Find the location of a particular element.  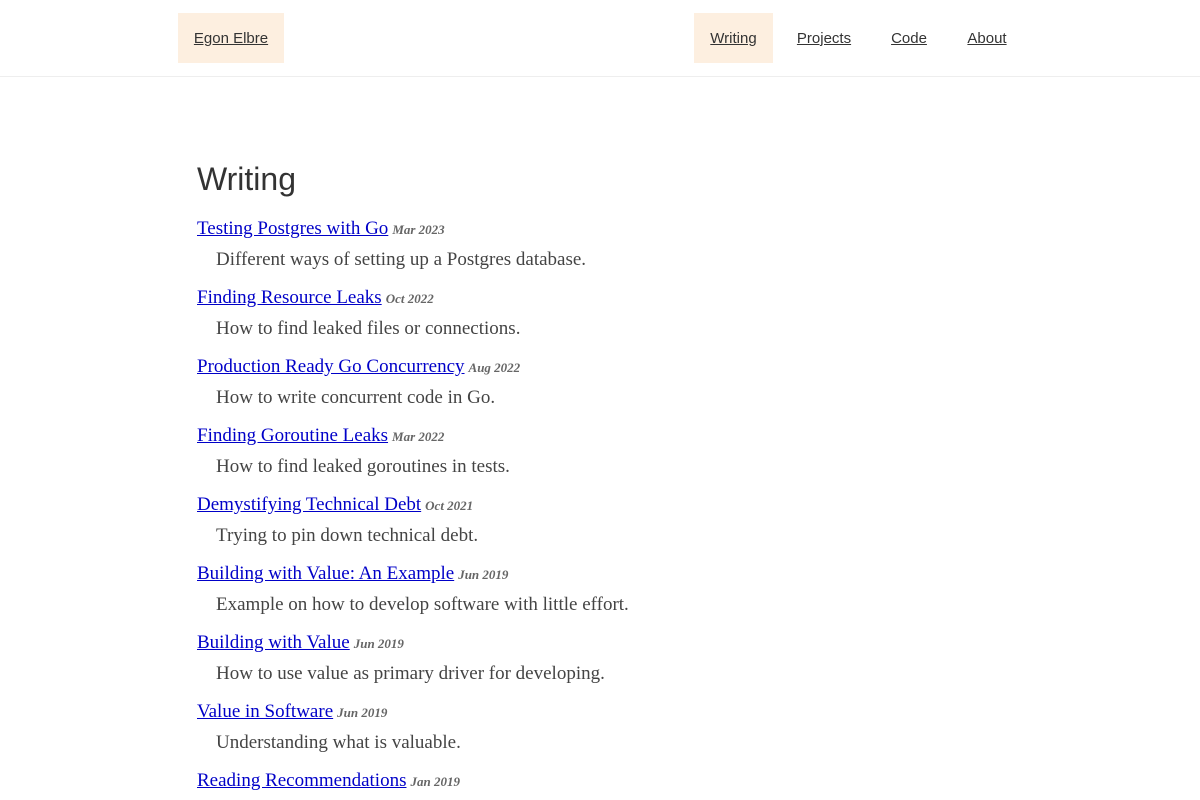

post-date: Oct 2022 is located at coordinates (409, 298).